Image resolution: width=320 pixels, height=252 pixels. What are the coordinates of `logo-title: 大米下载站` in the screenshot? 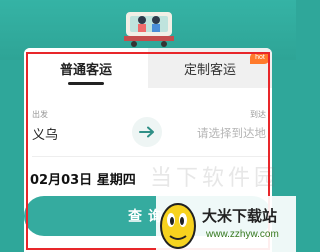 It's located at (240, 216).